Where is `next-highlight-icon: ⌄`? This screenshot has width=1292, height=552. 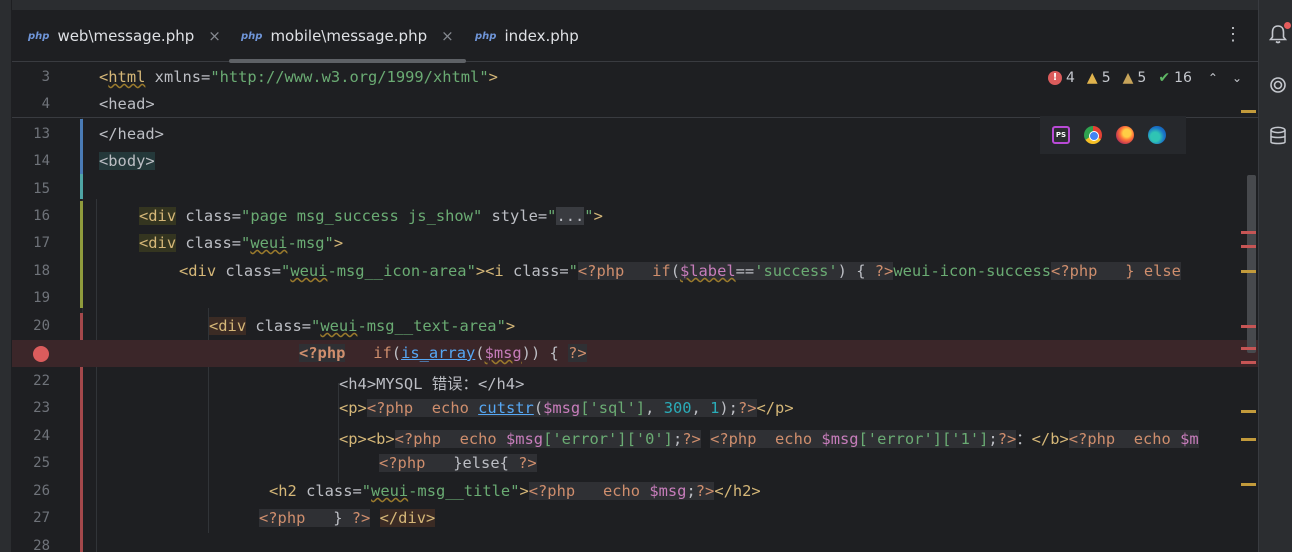 next-highlight-icon: ⌄ is located at coordinates (1237, 78).